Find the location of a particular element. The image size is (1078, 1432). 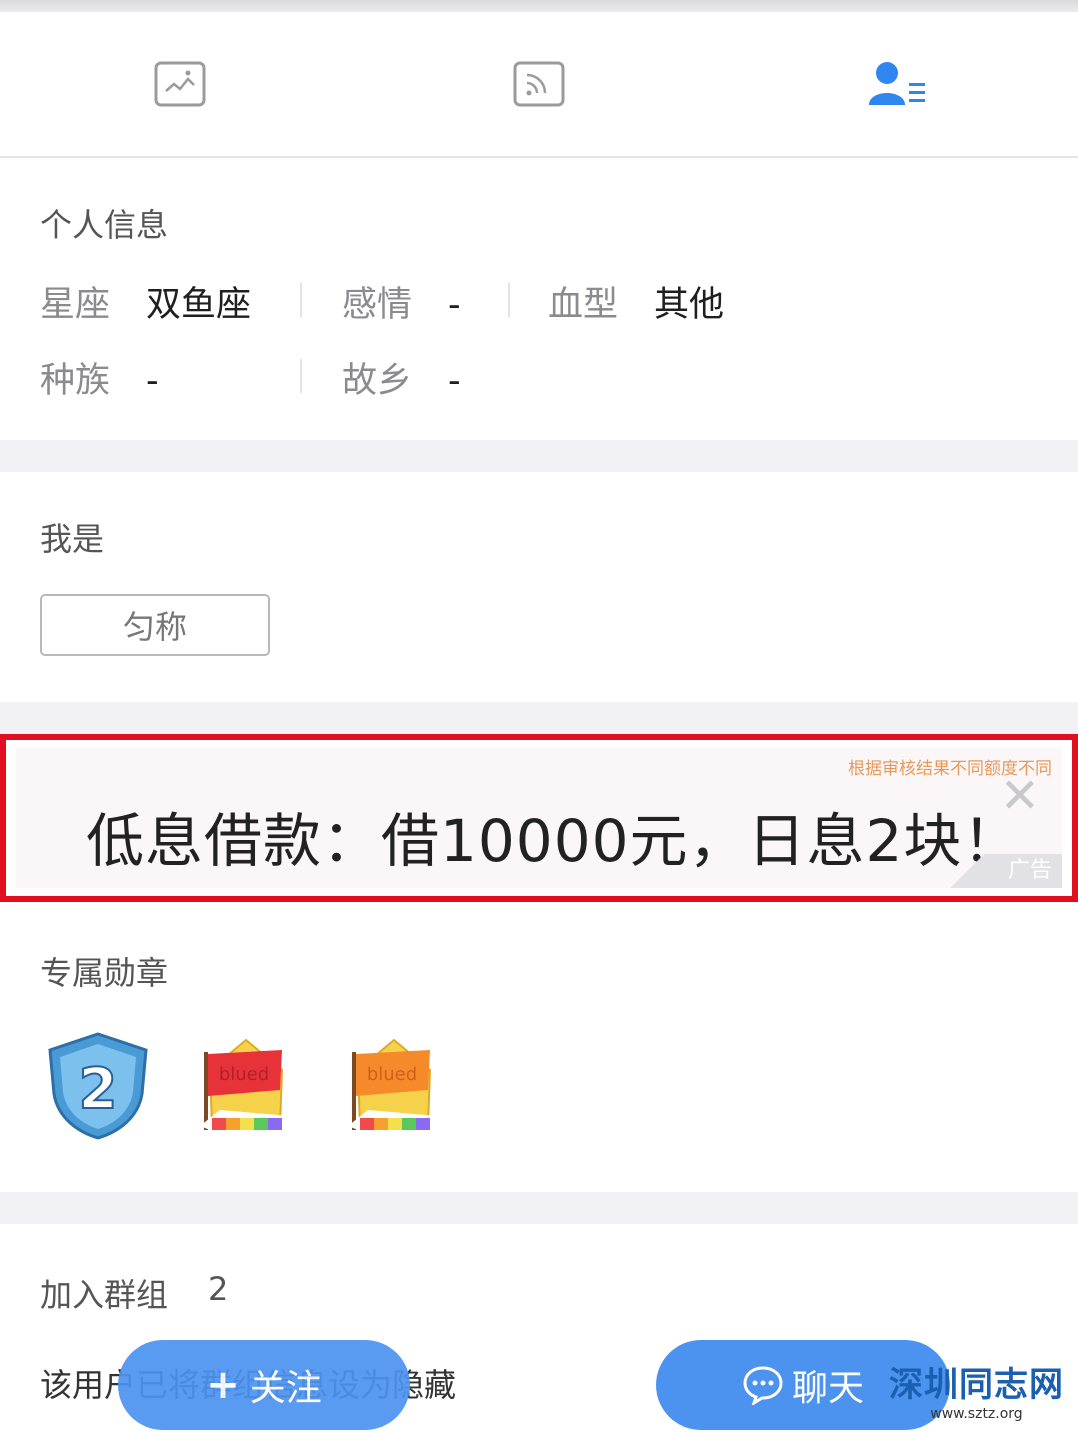

feed-icon is located at coordinates (538, 84).